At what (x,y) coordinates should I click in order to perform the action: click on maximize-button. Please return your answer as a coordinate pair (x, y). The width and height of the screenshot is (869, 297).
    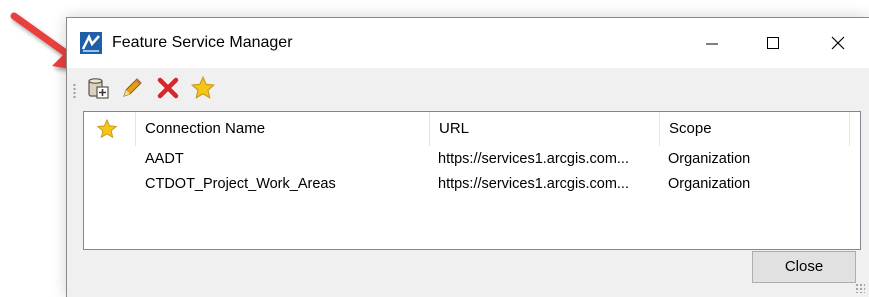
    Looking at the image, I should click on (773, 43).